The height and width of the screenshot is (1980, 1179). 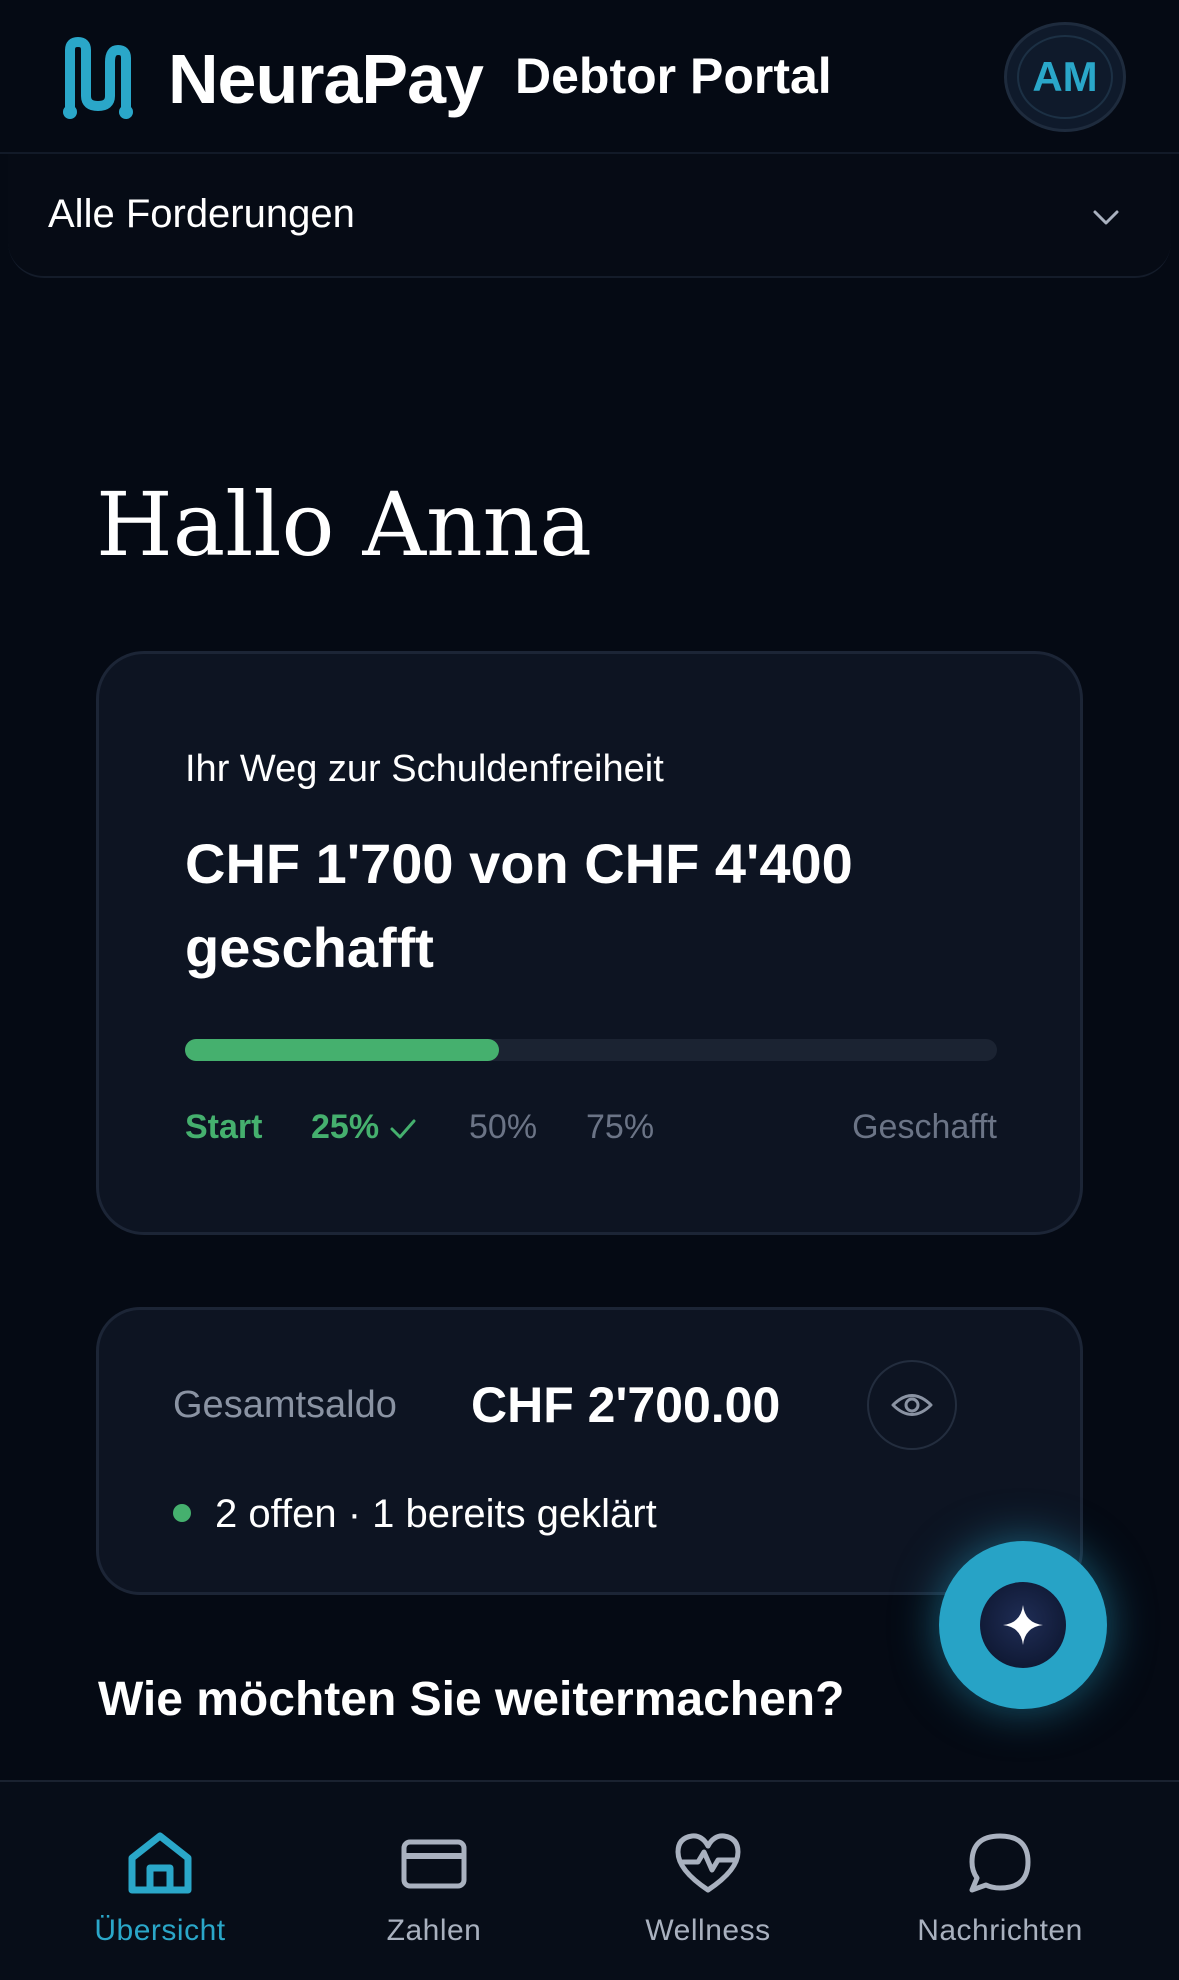 I want to click on neurapay-logo-icon, so click(x=98, y=77).